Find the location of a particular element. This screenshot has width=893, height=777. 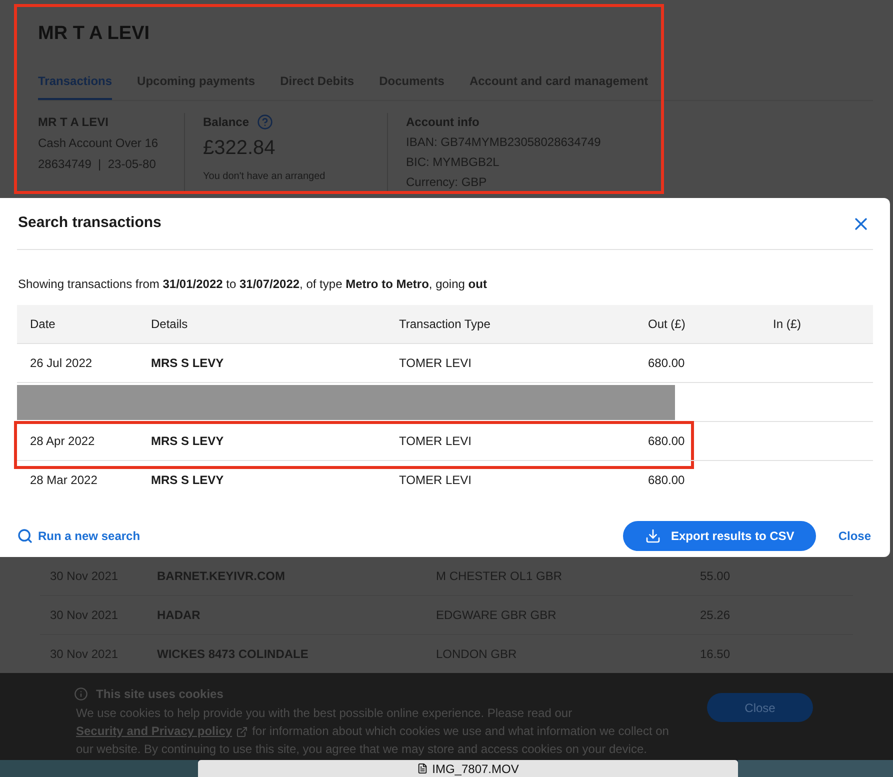

table-cell-text: 26 Jul 2022 is located at coordinates (62, 363).